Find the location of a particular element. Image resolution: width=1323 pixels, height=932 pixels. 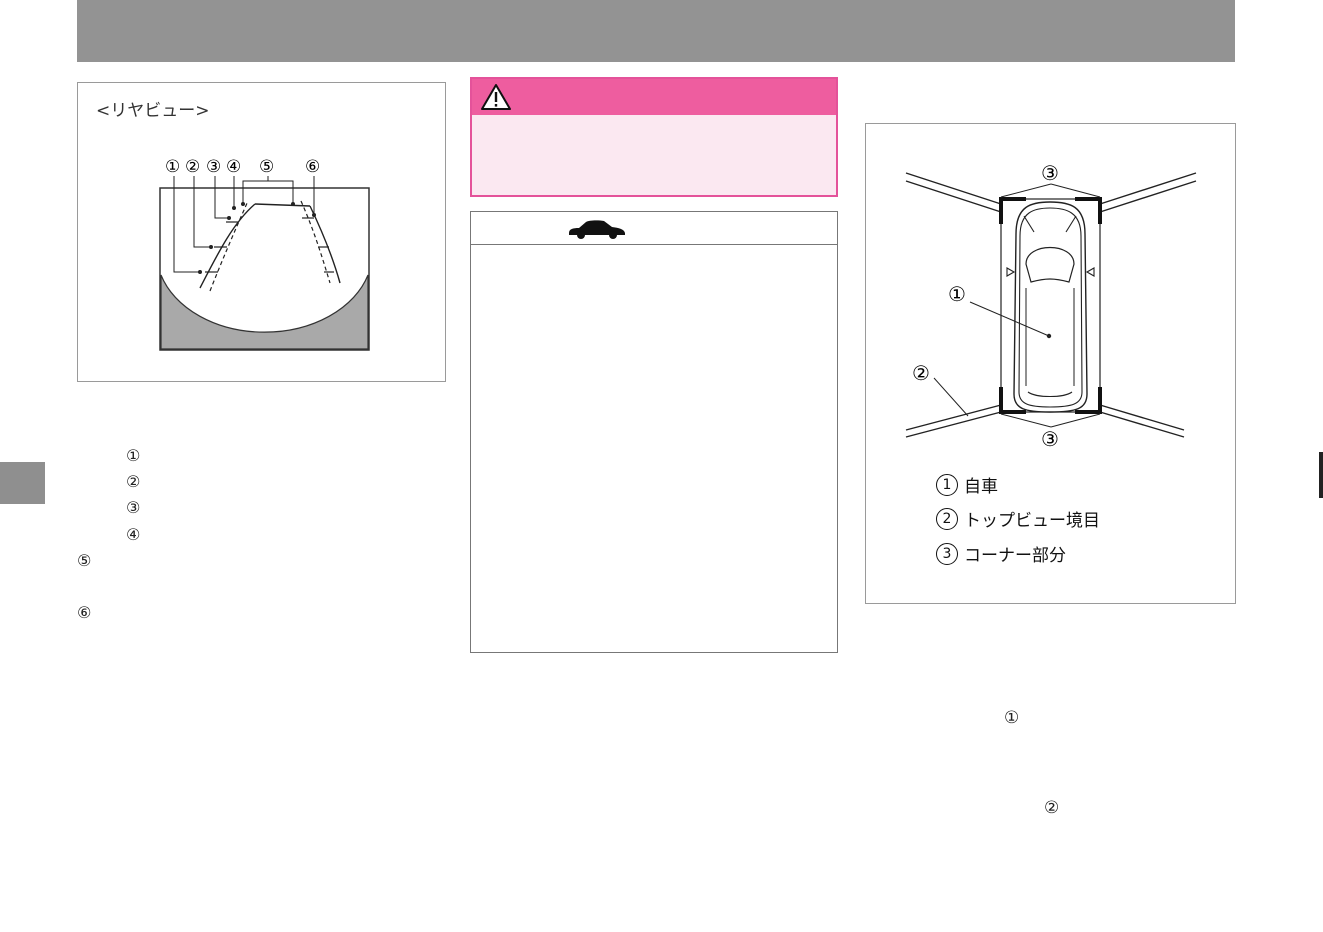

car-icon is located at coordinates (597, 229).